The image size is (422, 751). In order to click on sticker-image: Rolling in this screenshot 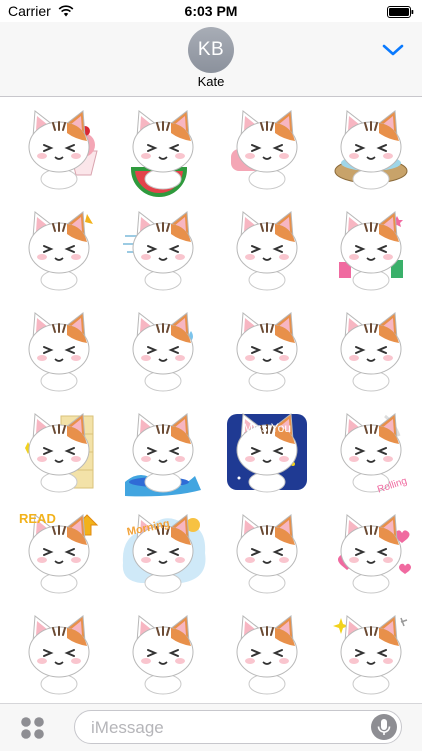, I will do `click(374, 454)`.